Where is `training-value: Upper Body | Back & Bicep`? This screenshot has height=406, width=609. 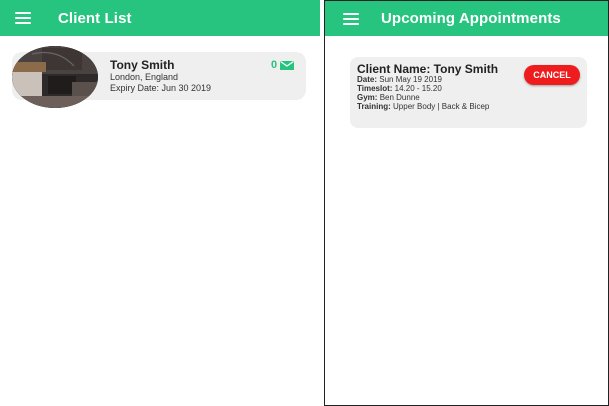 training-value: Upper Body | Back & Bicep is located at coordinates (441, 106).